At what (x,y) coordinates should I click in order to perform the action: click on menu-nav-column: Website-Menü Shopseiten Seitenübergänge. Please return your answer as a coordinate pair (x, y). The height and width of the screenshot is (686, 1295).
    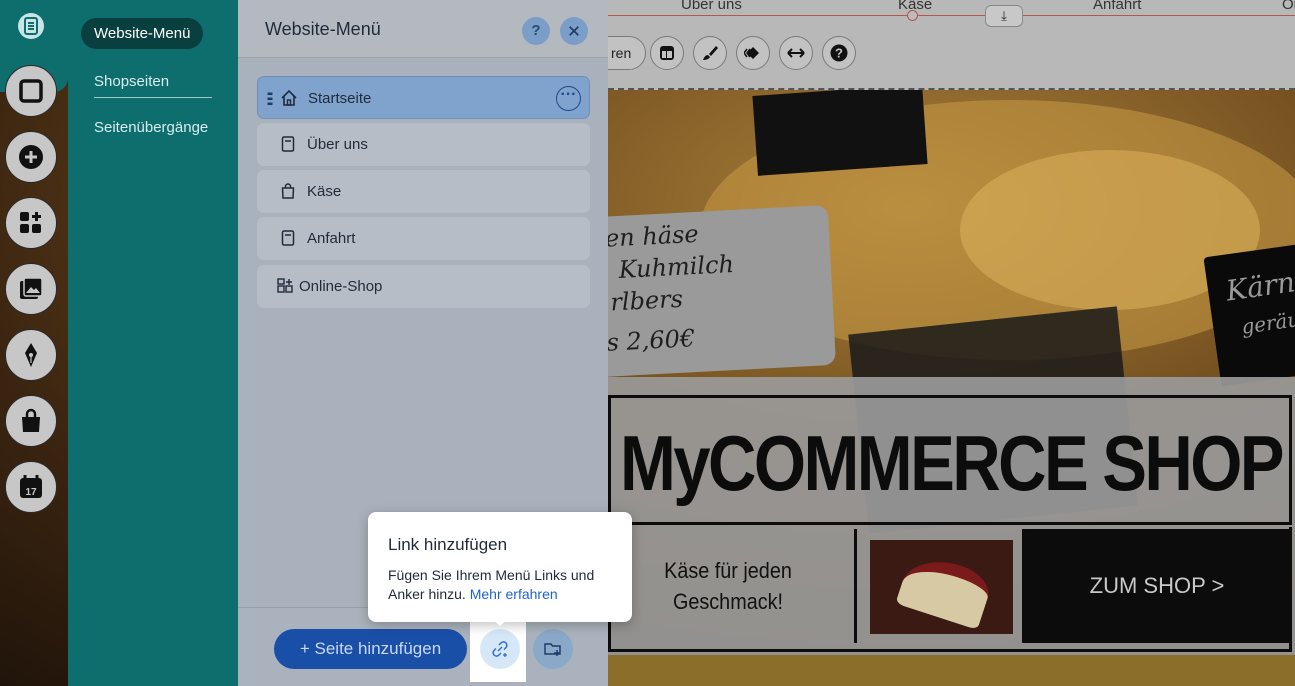
    Looking at the image, I should click on (153, 343).